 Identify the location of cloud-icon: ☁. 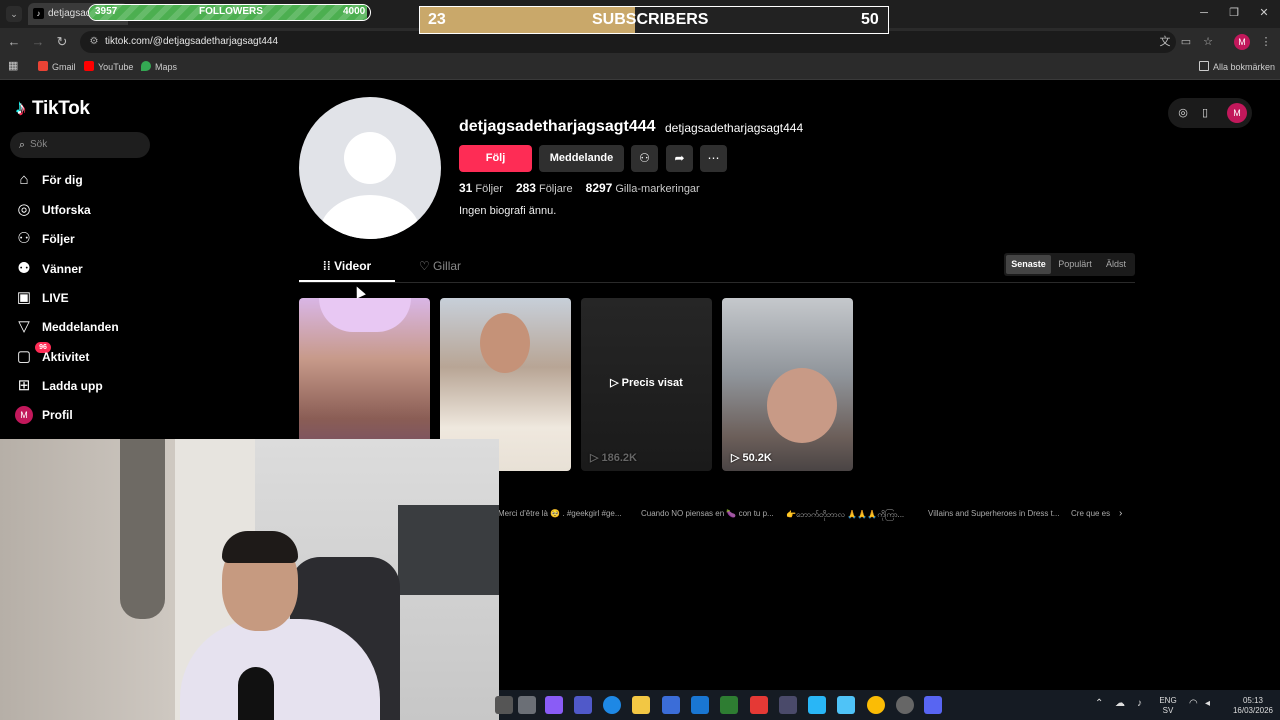
(1120, 704).